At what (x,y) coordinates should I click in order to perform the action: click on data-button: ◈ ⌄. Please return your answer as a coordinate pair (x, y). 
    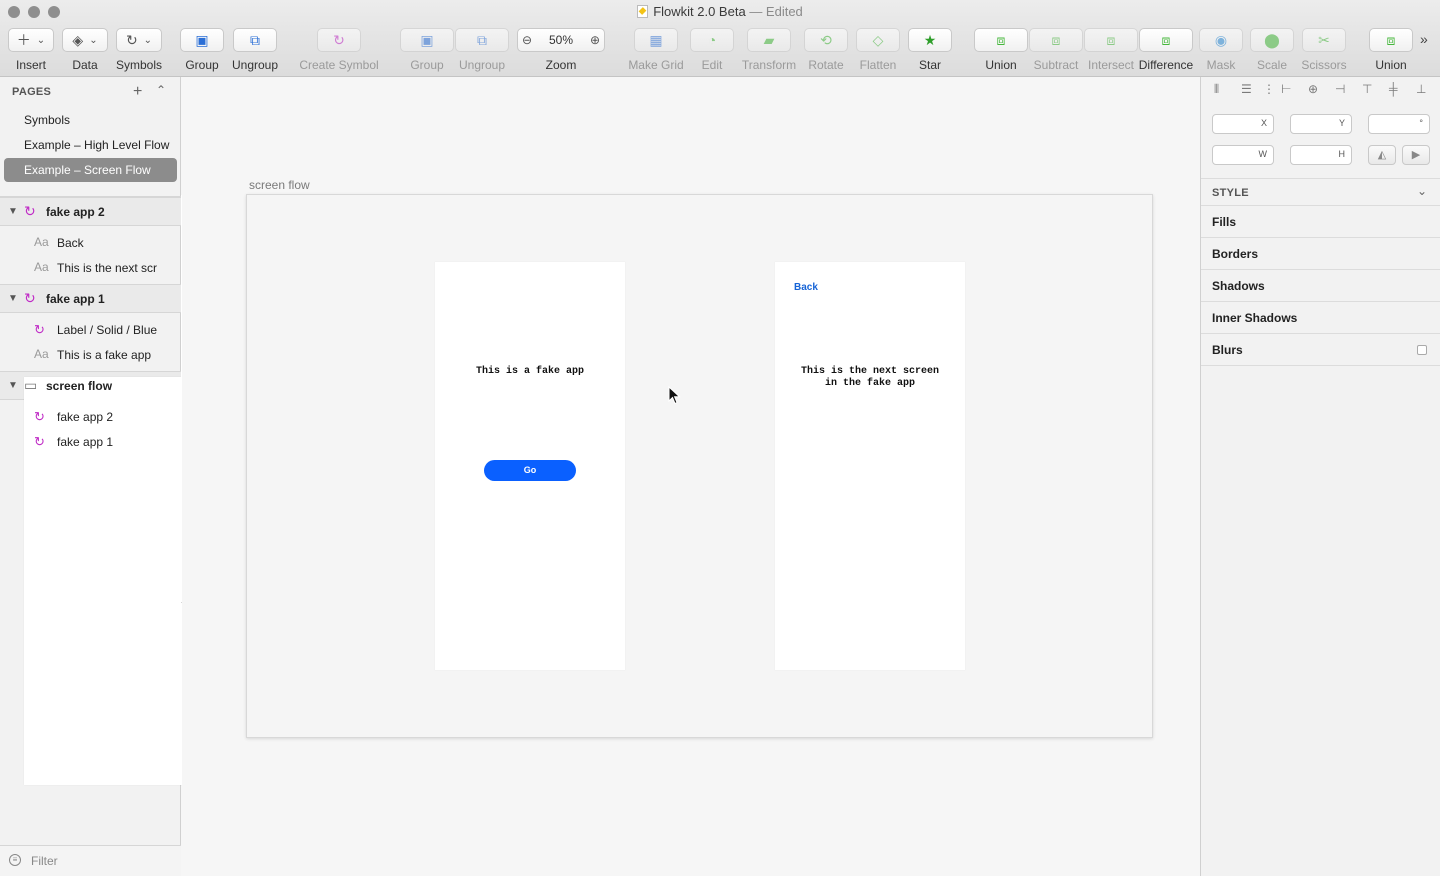
    Looking at the image, I should click on (85, 40).